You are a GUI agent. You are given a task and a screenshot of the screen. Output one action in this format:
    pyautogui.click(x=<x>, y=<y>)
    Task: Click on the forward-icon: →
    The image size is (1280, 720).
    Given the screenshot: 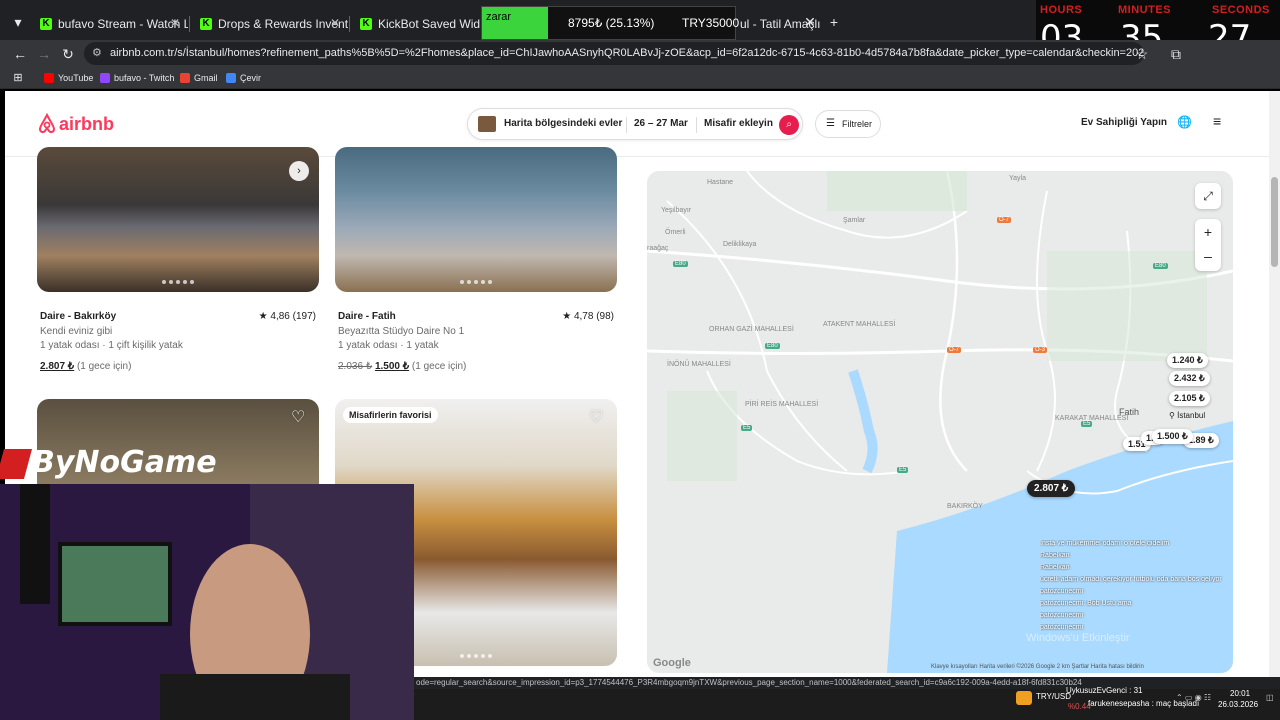 What is the action you would take?
    pyautogui.click(x=44, y=54)
    